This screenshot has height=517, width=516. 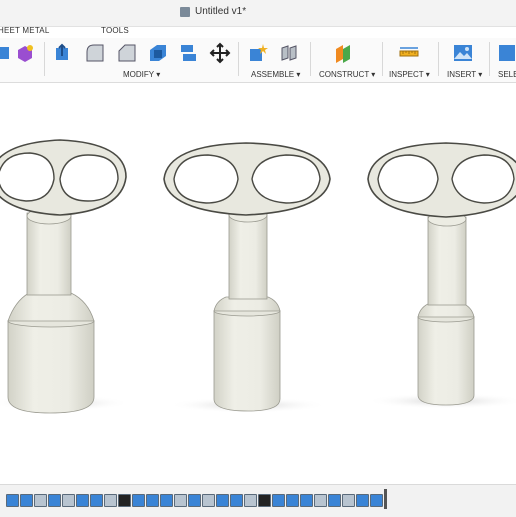 I want to click on select-menu: SELE, so click(x=507, y=74).